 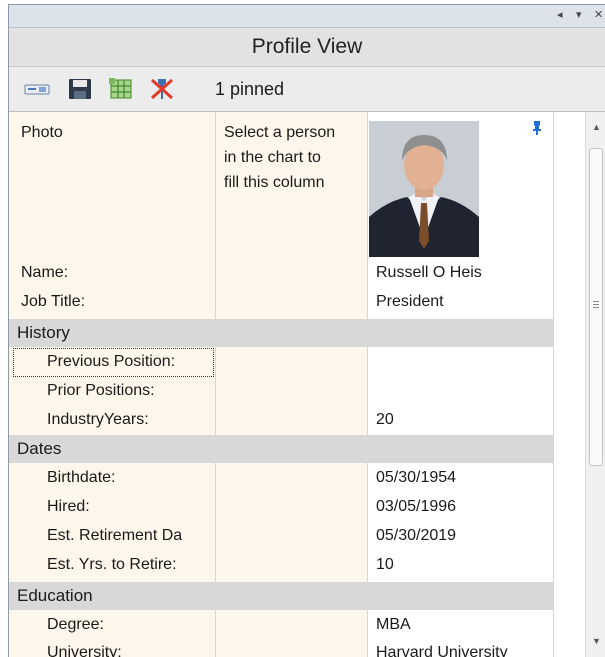 I want to click on grid-icon, so click(x=121, y=89).